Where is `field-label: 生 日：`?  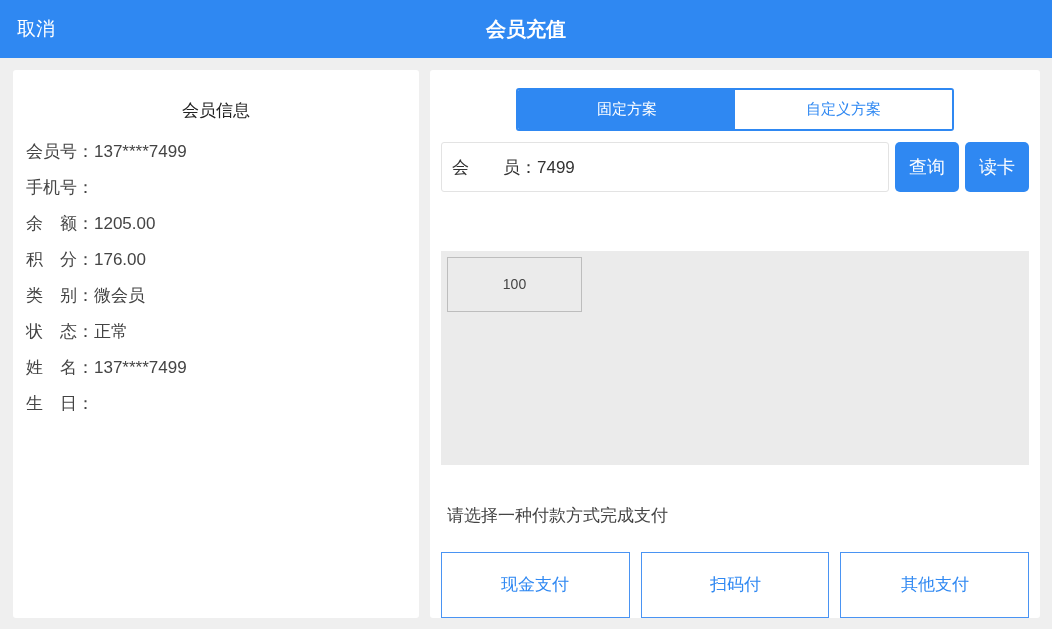 field-label: 生 日： is located at coordinates (60, 403).